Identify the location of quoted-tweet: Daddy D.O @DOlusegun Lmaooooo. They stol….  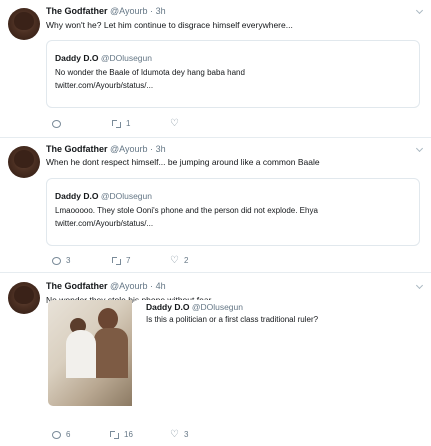
(233, 212).